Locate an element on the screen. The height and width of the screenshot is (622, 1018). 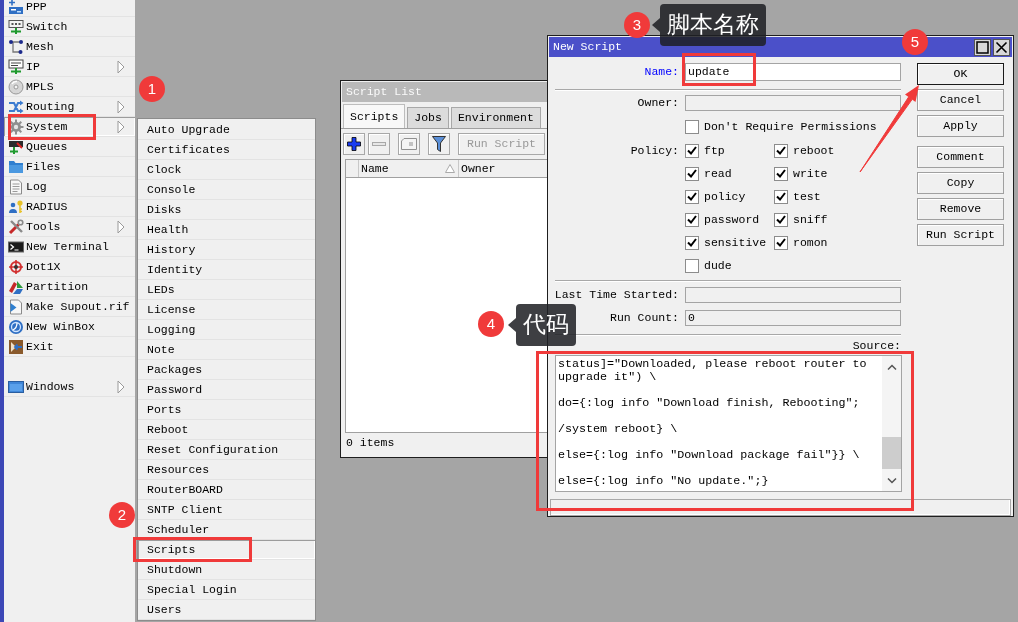
dialog-button: Remove is located at coordinates (960, 209).